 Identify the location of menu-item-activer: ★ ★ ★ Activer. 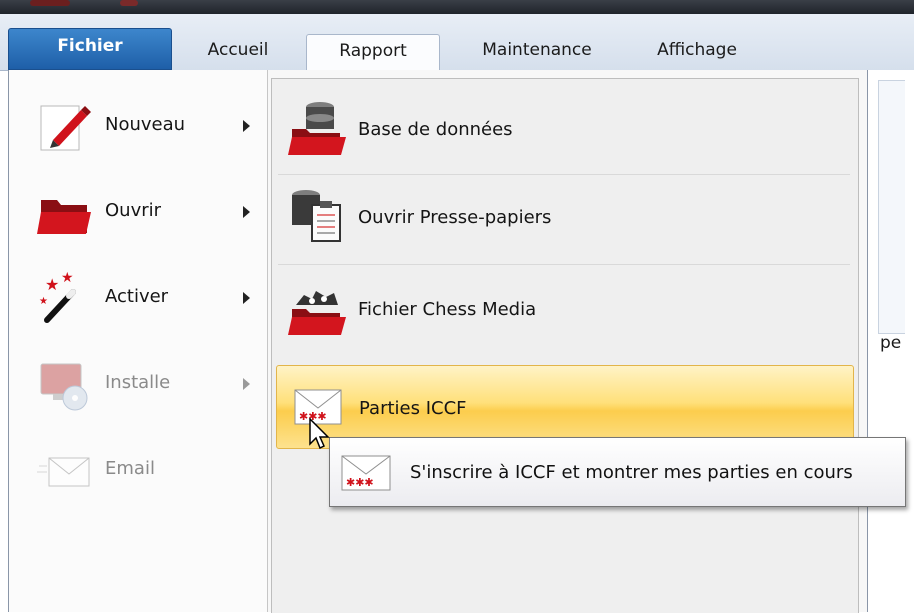
(139, 299).